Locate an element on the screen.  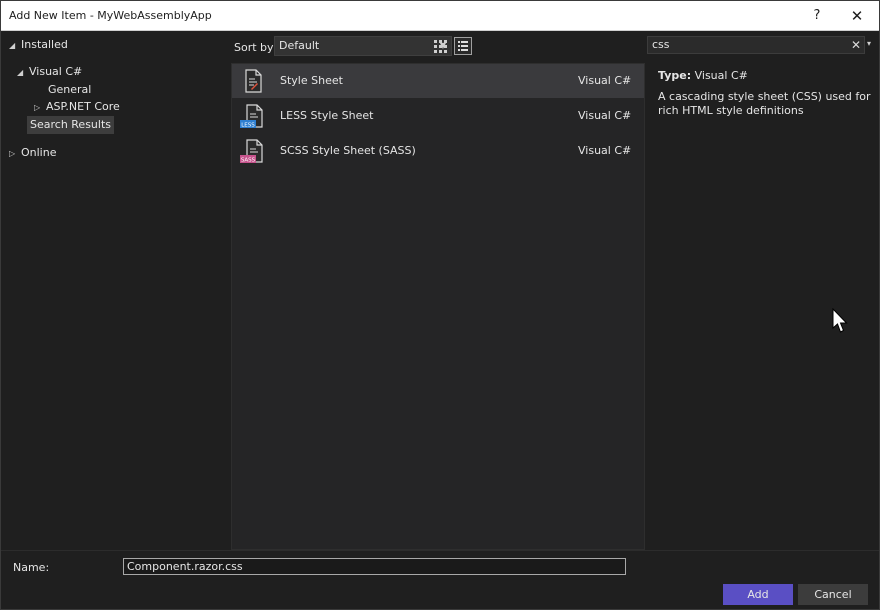
grid-view-button is located at coordinates (440, 46).